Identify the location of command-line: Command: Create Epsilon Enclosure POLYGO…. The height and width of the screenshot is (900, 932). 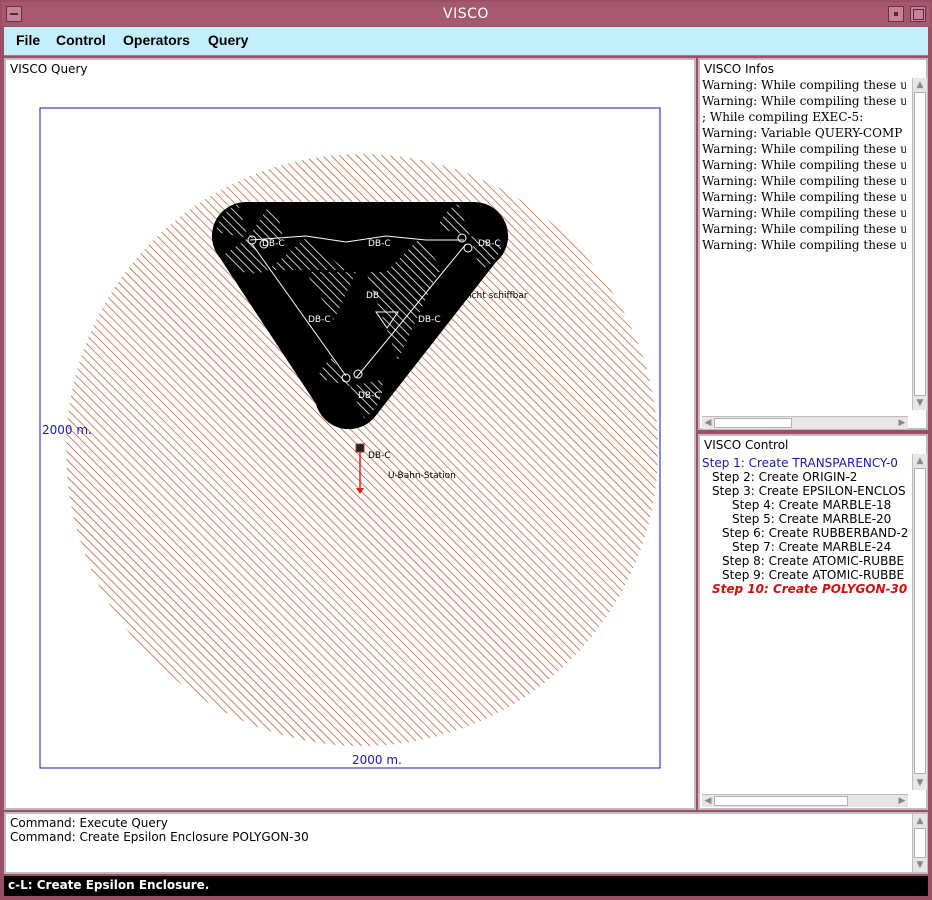
(159, 837).